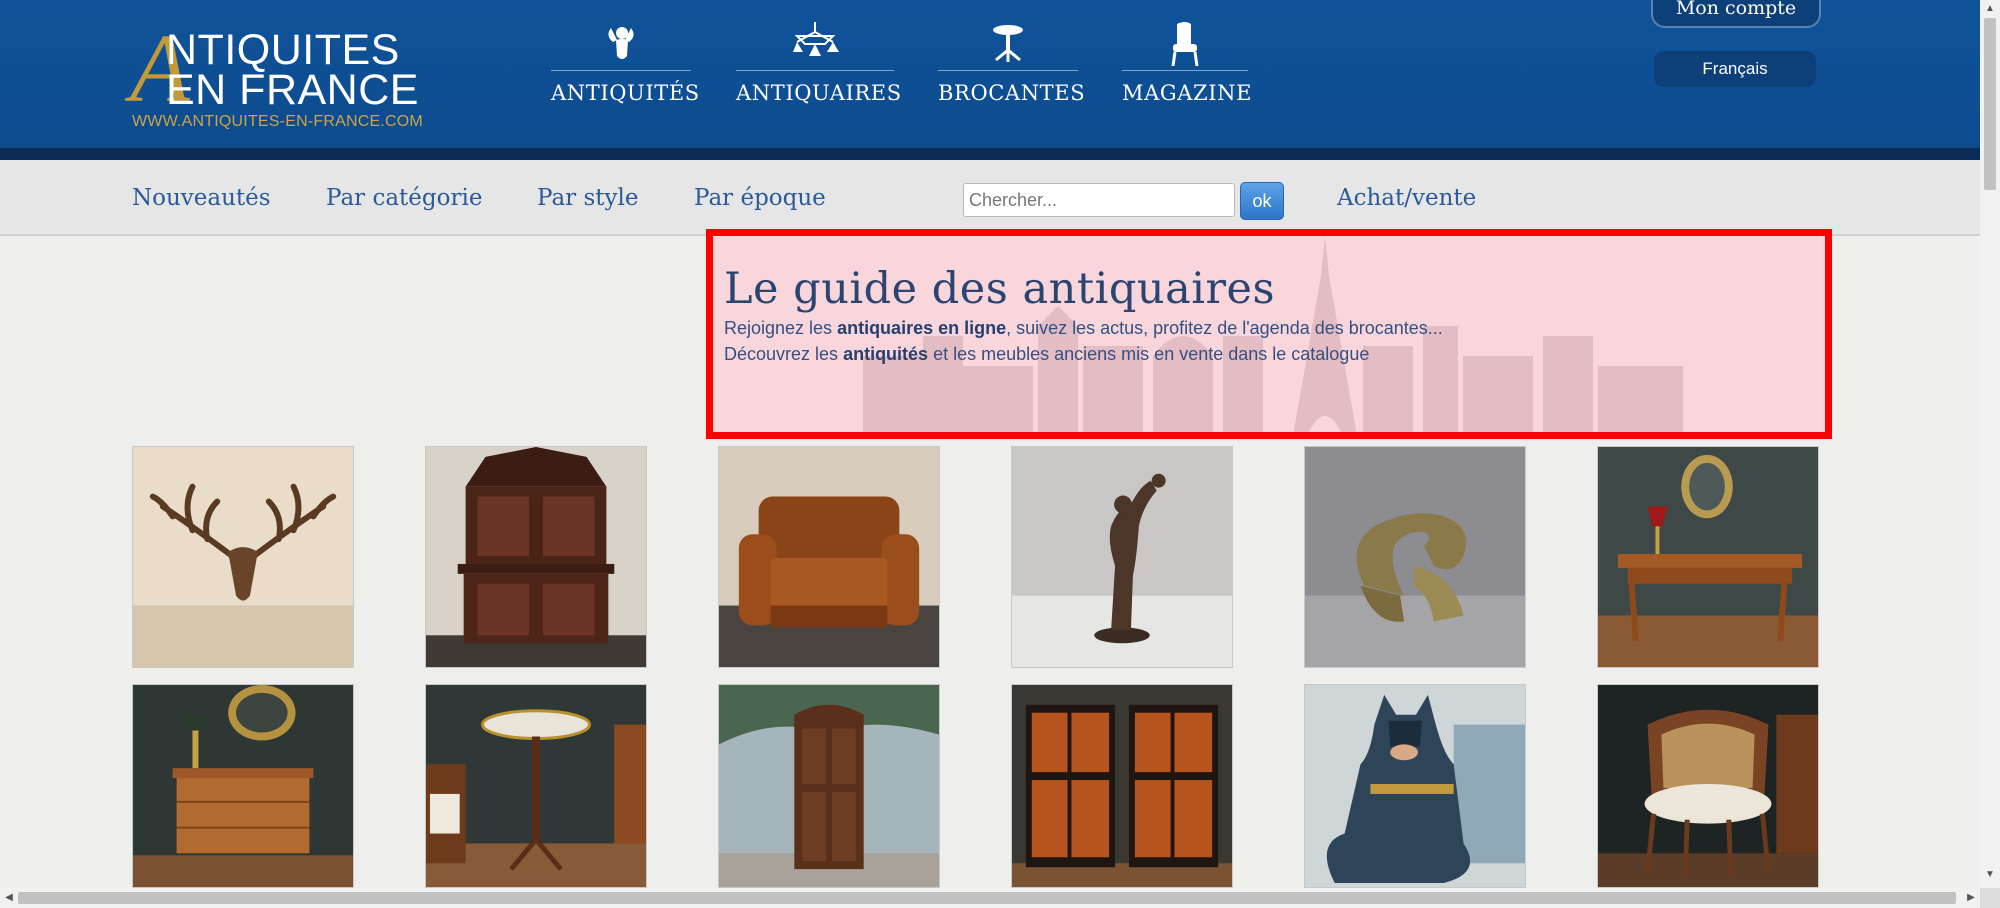  I want to click on product-thumb-leather-sofa, so click(829, 557).